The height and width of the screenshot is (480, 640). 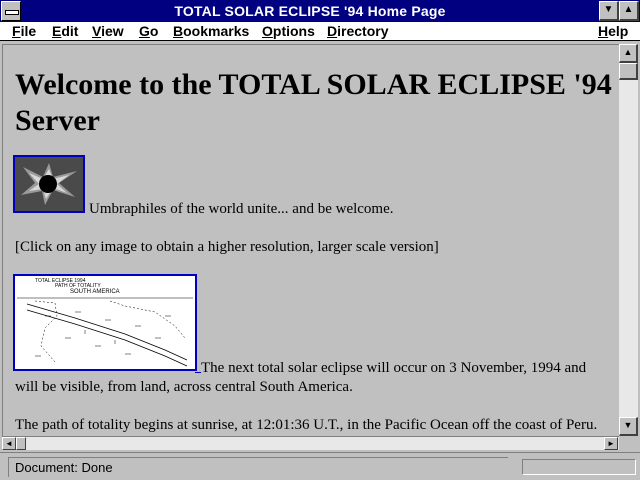 I want to click on menu-go-label: o, so click(x=154, y=31).